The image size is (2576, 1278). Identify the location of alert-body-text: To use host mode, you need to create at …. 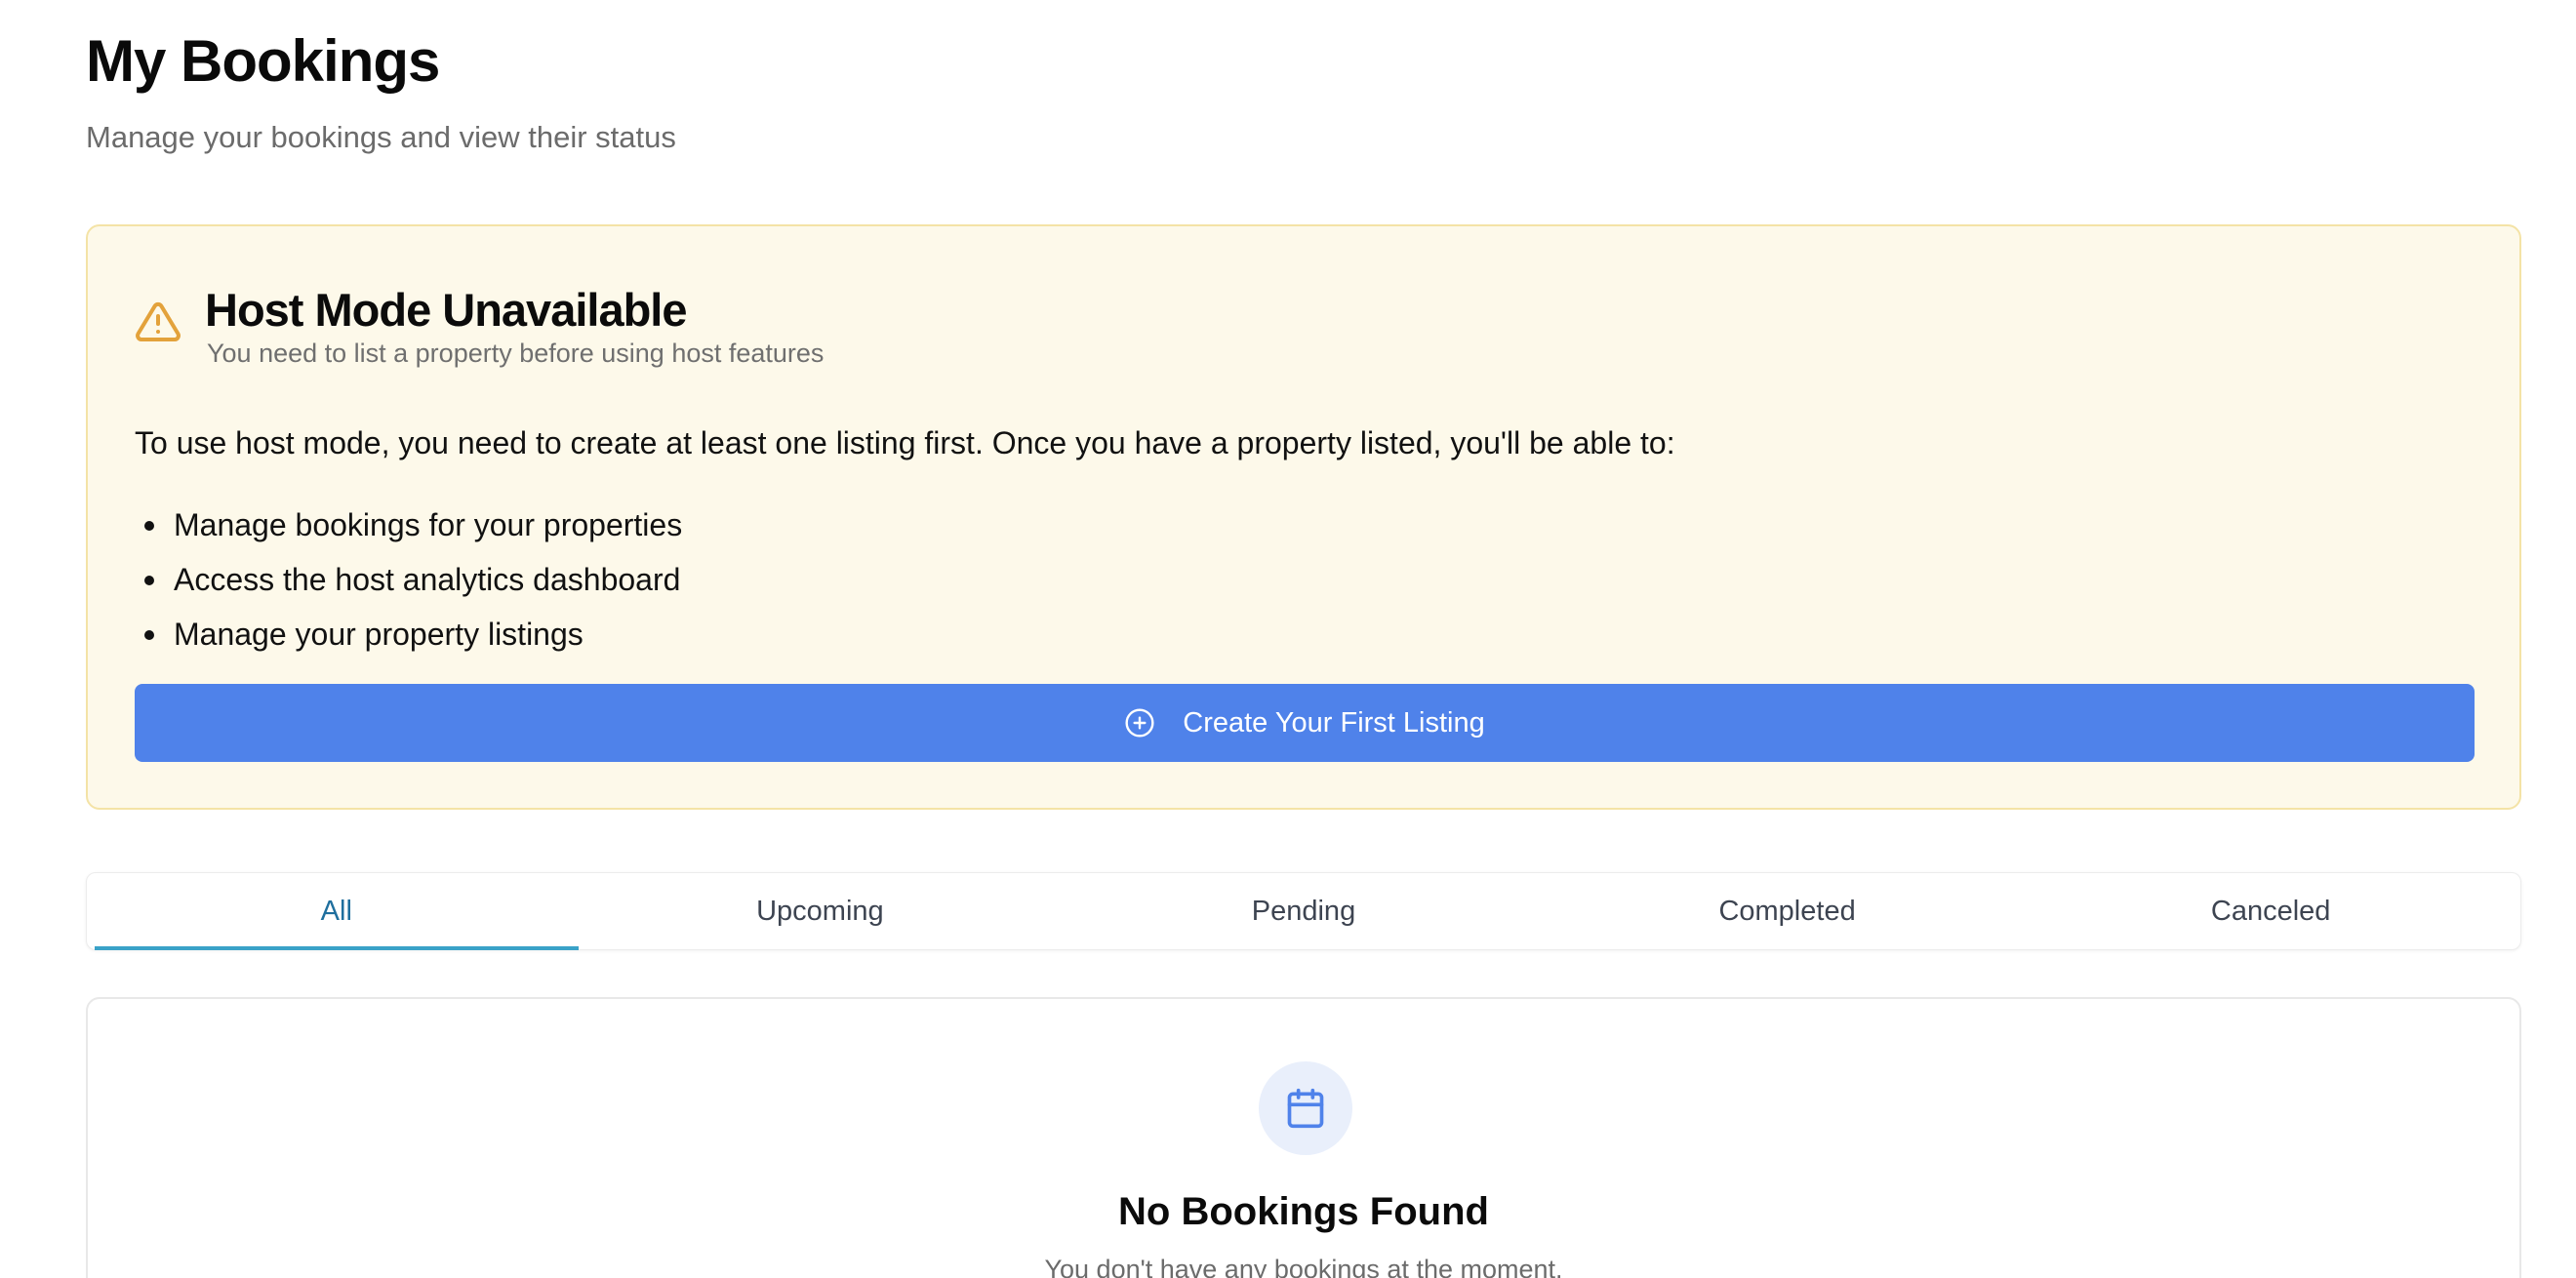
(905, 442).